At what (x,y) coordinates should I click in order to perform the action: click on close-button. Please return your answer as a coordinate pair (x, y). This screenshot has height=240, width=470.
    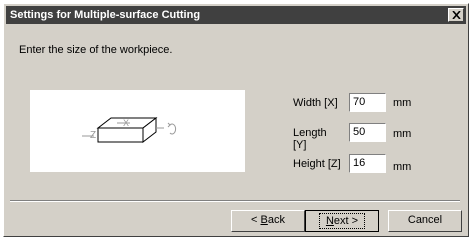
    Looking at the image, I should click on (456, 15).